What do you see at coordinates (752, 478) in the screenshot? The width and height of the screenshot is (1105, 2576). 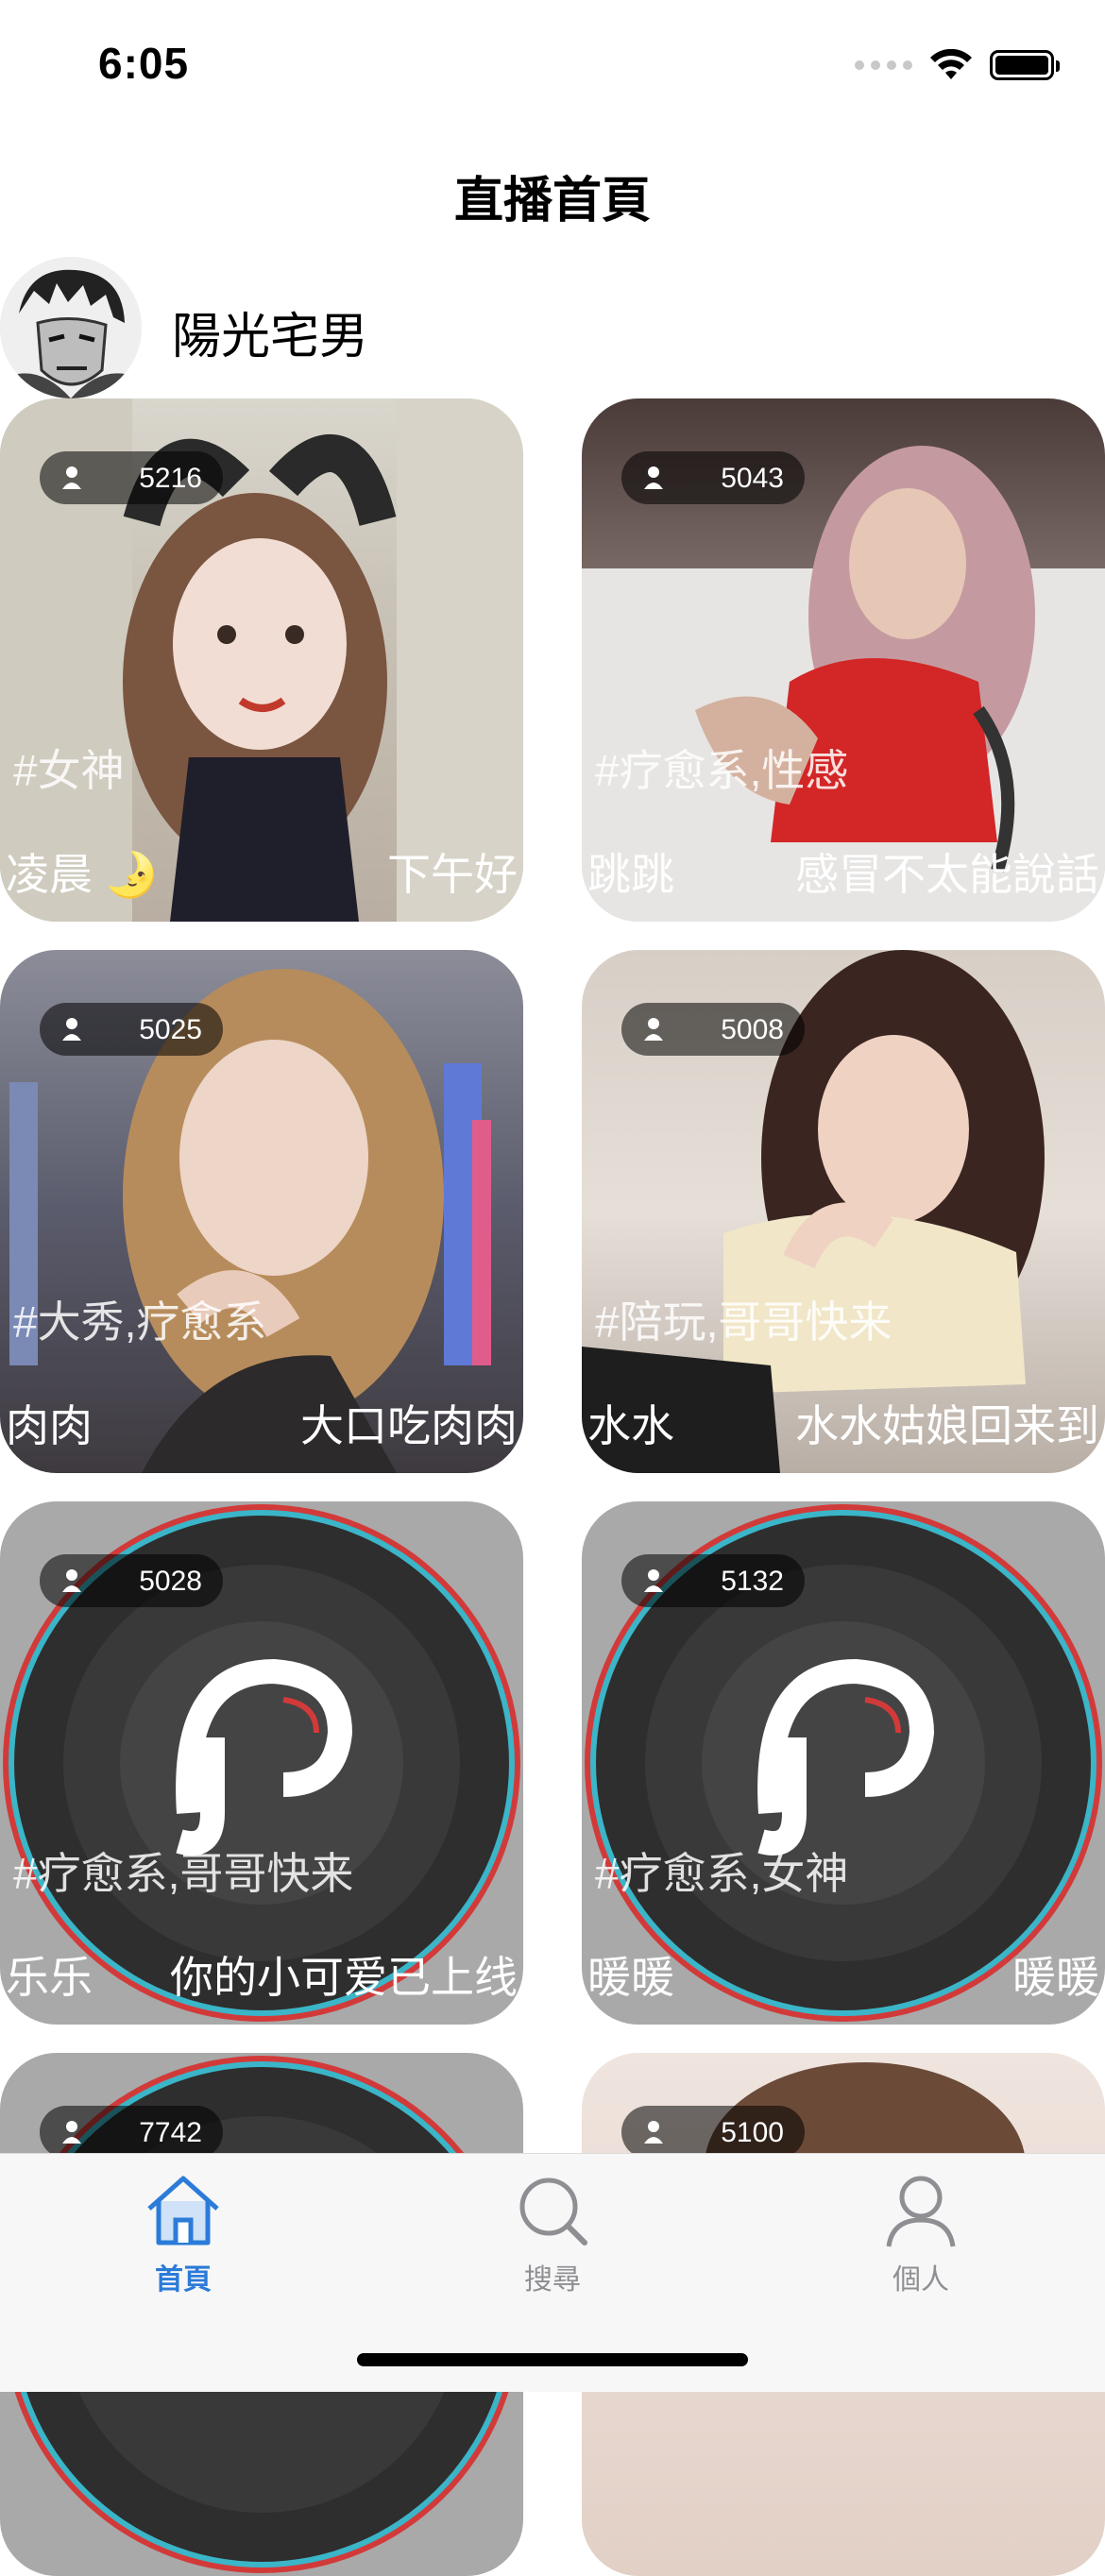 I see `viewer-count: 5043` at bounding box center [752, 478].